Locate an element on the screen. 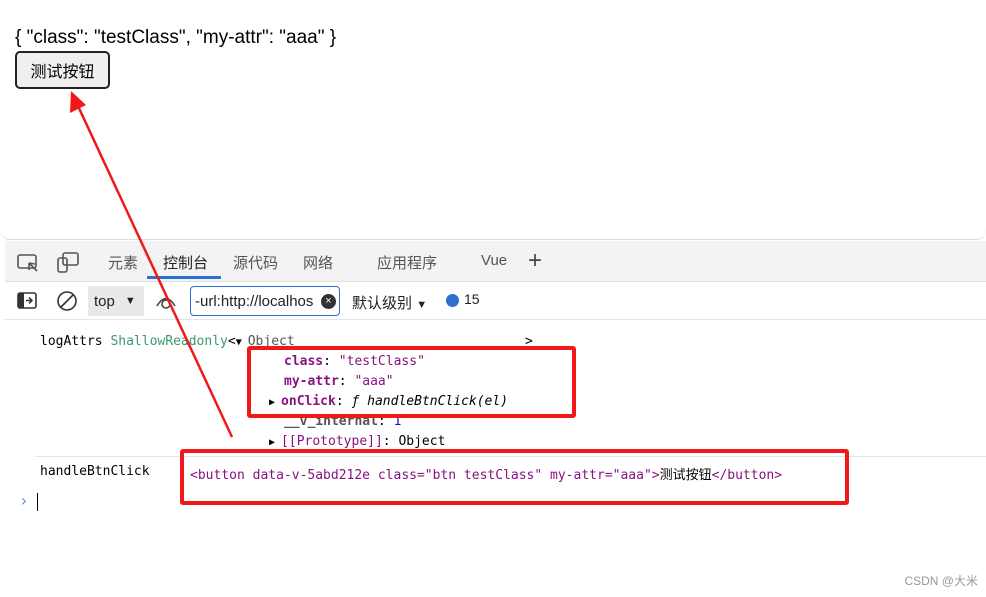 This screenshot has width=986, height=597. watermark: CSDN @大米 is located at coordinates (941, 581).